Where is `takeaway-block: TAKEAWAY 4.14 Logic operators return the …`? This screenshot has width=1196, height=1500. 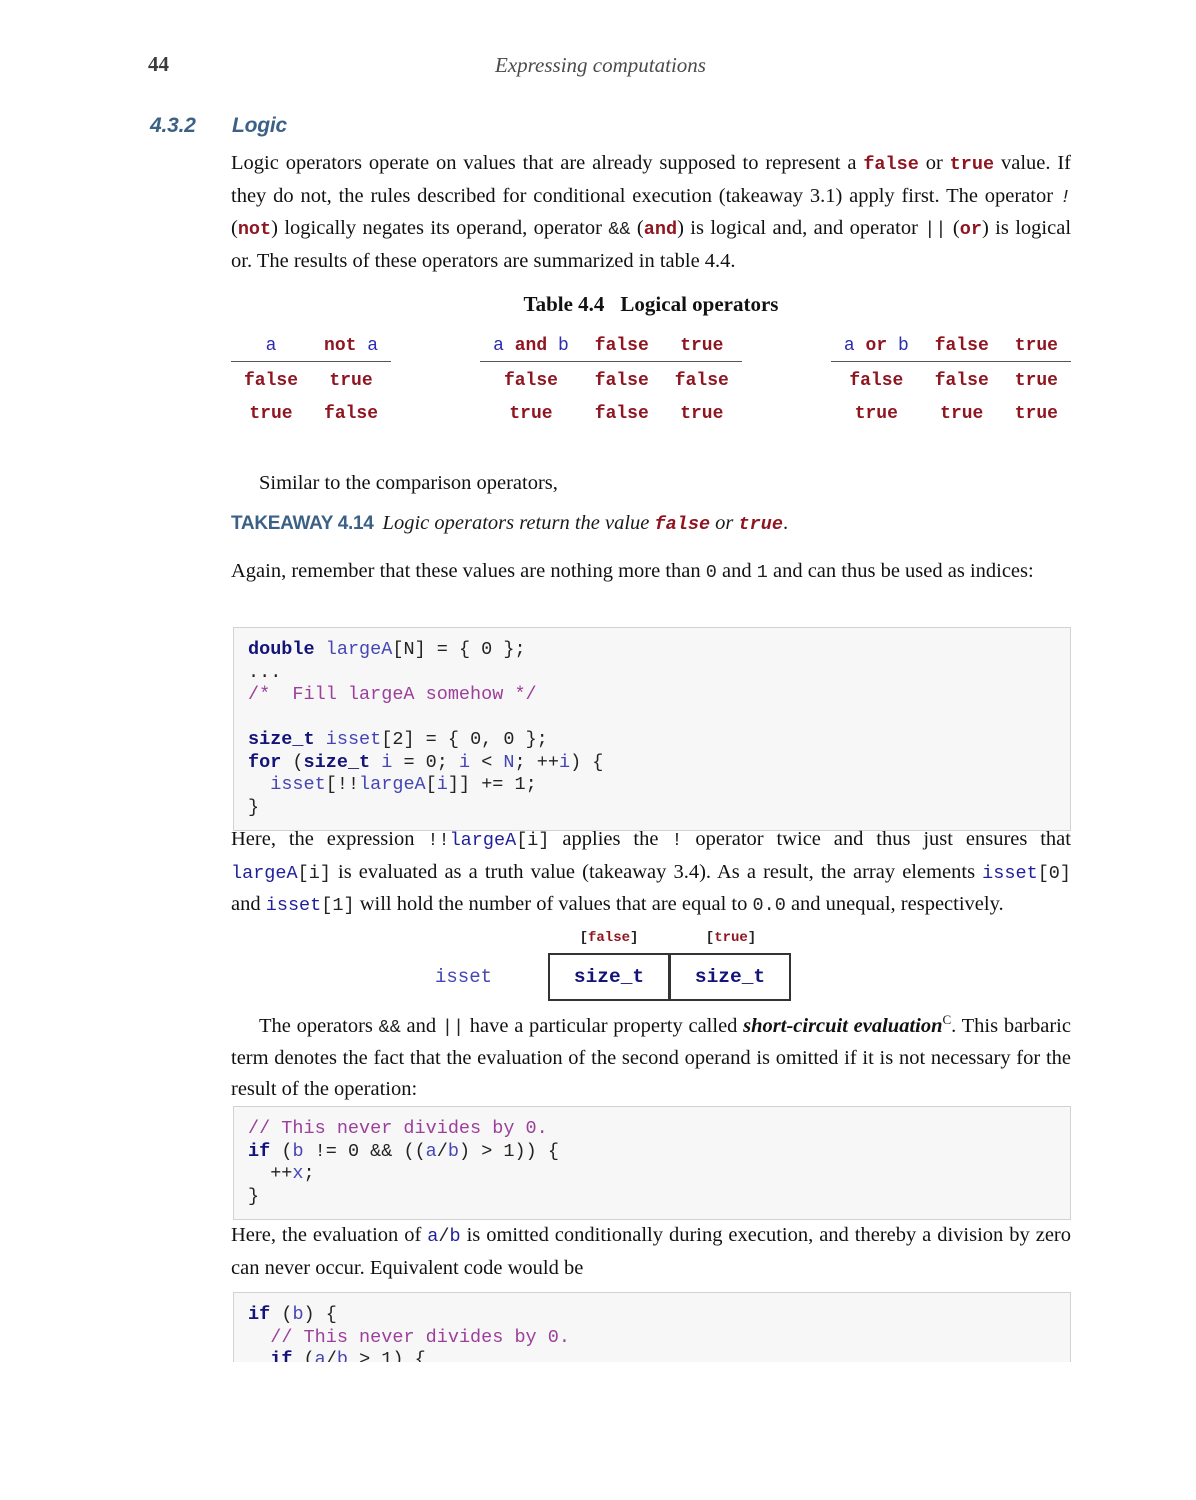 takeaway-block: TAKEAWAY 4.14 Logic operators return the … is located at coordinates (651, 523).